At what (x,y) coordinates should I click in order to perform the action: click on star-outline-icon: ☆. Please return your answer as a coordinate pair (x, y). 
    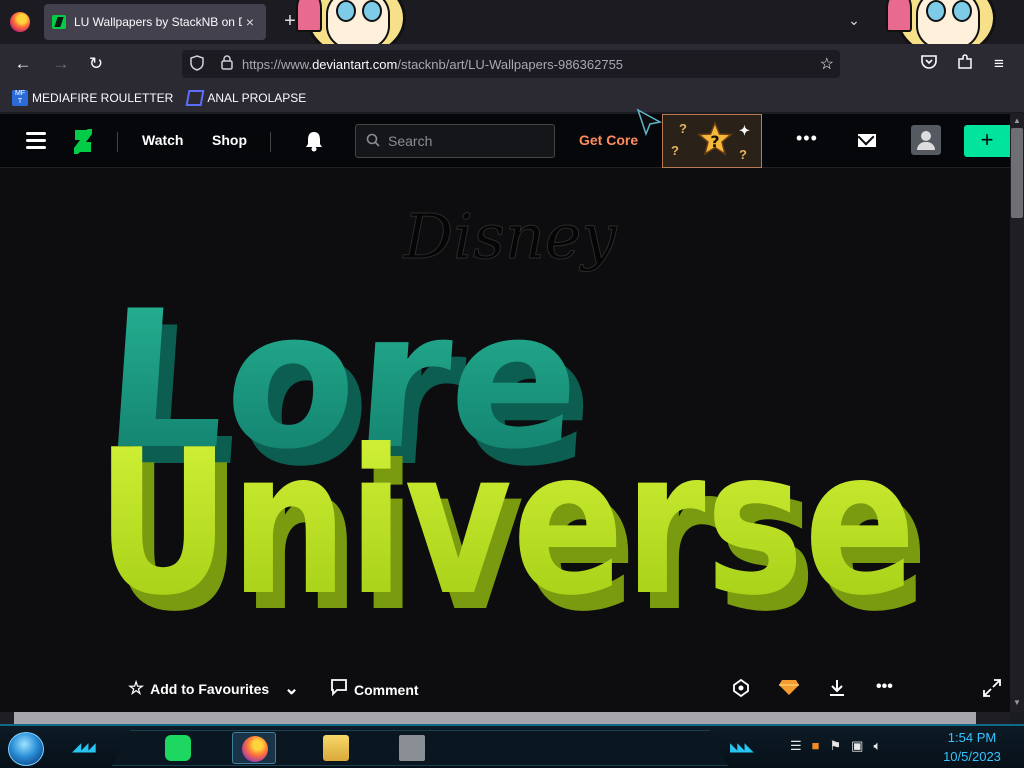
    Looking at the image, I should click on (136, 688).